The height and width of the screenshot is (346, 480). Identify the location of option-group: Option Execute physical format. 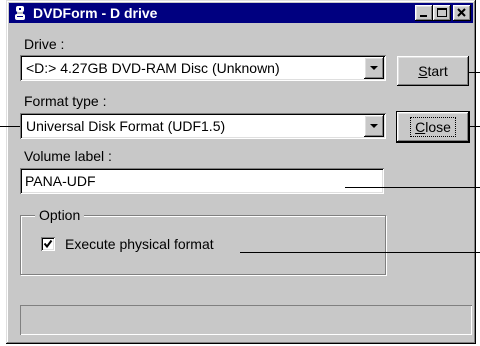
(203, 241).